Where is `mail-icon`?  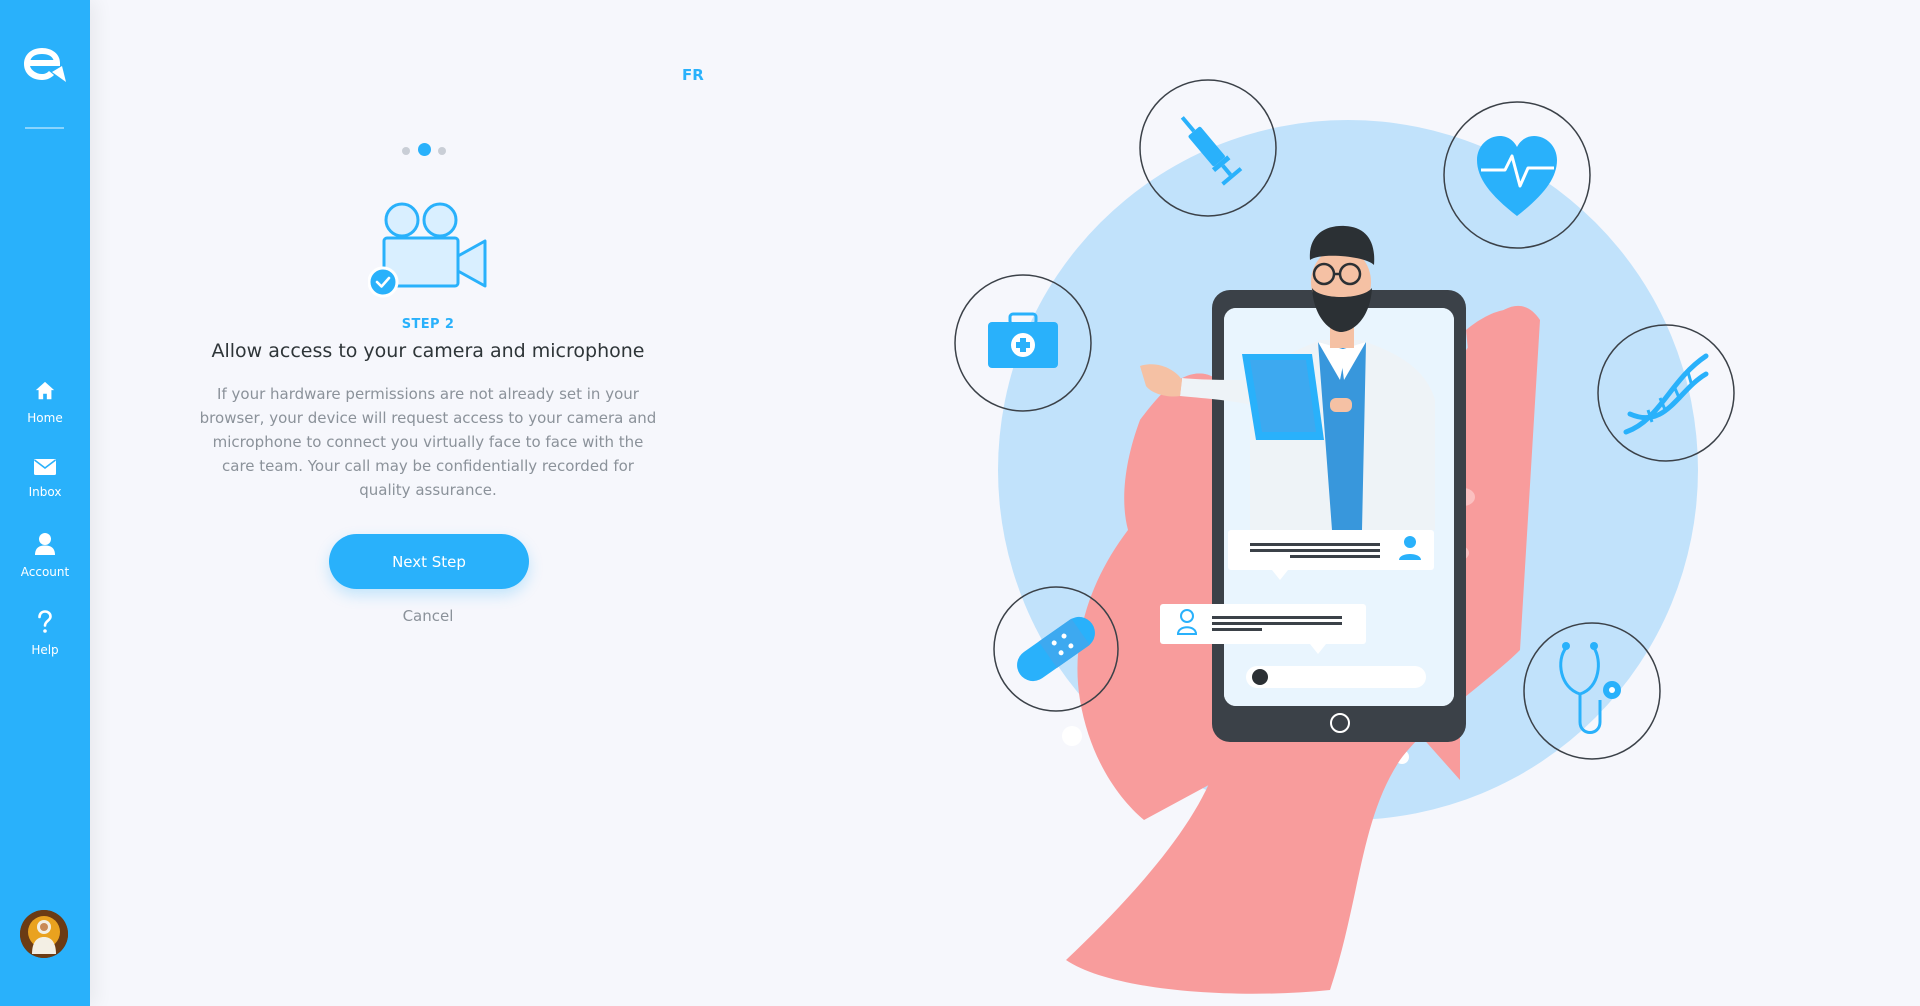 mail-icon is located at coordinates (45, 467).